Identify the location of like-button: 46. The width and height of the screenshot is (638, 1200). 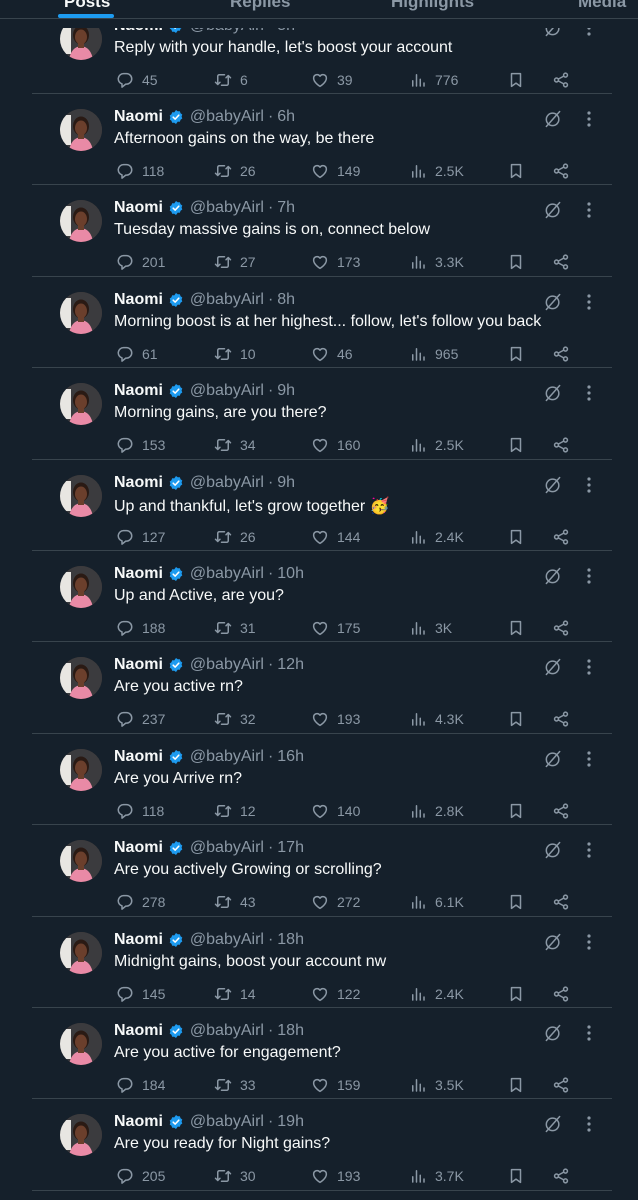
(332, 354).